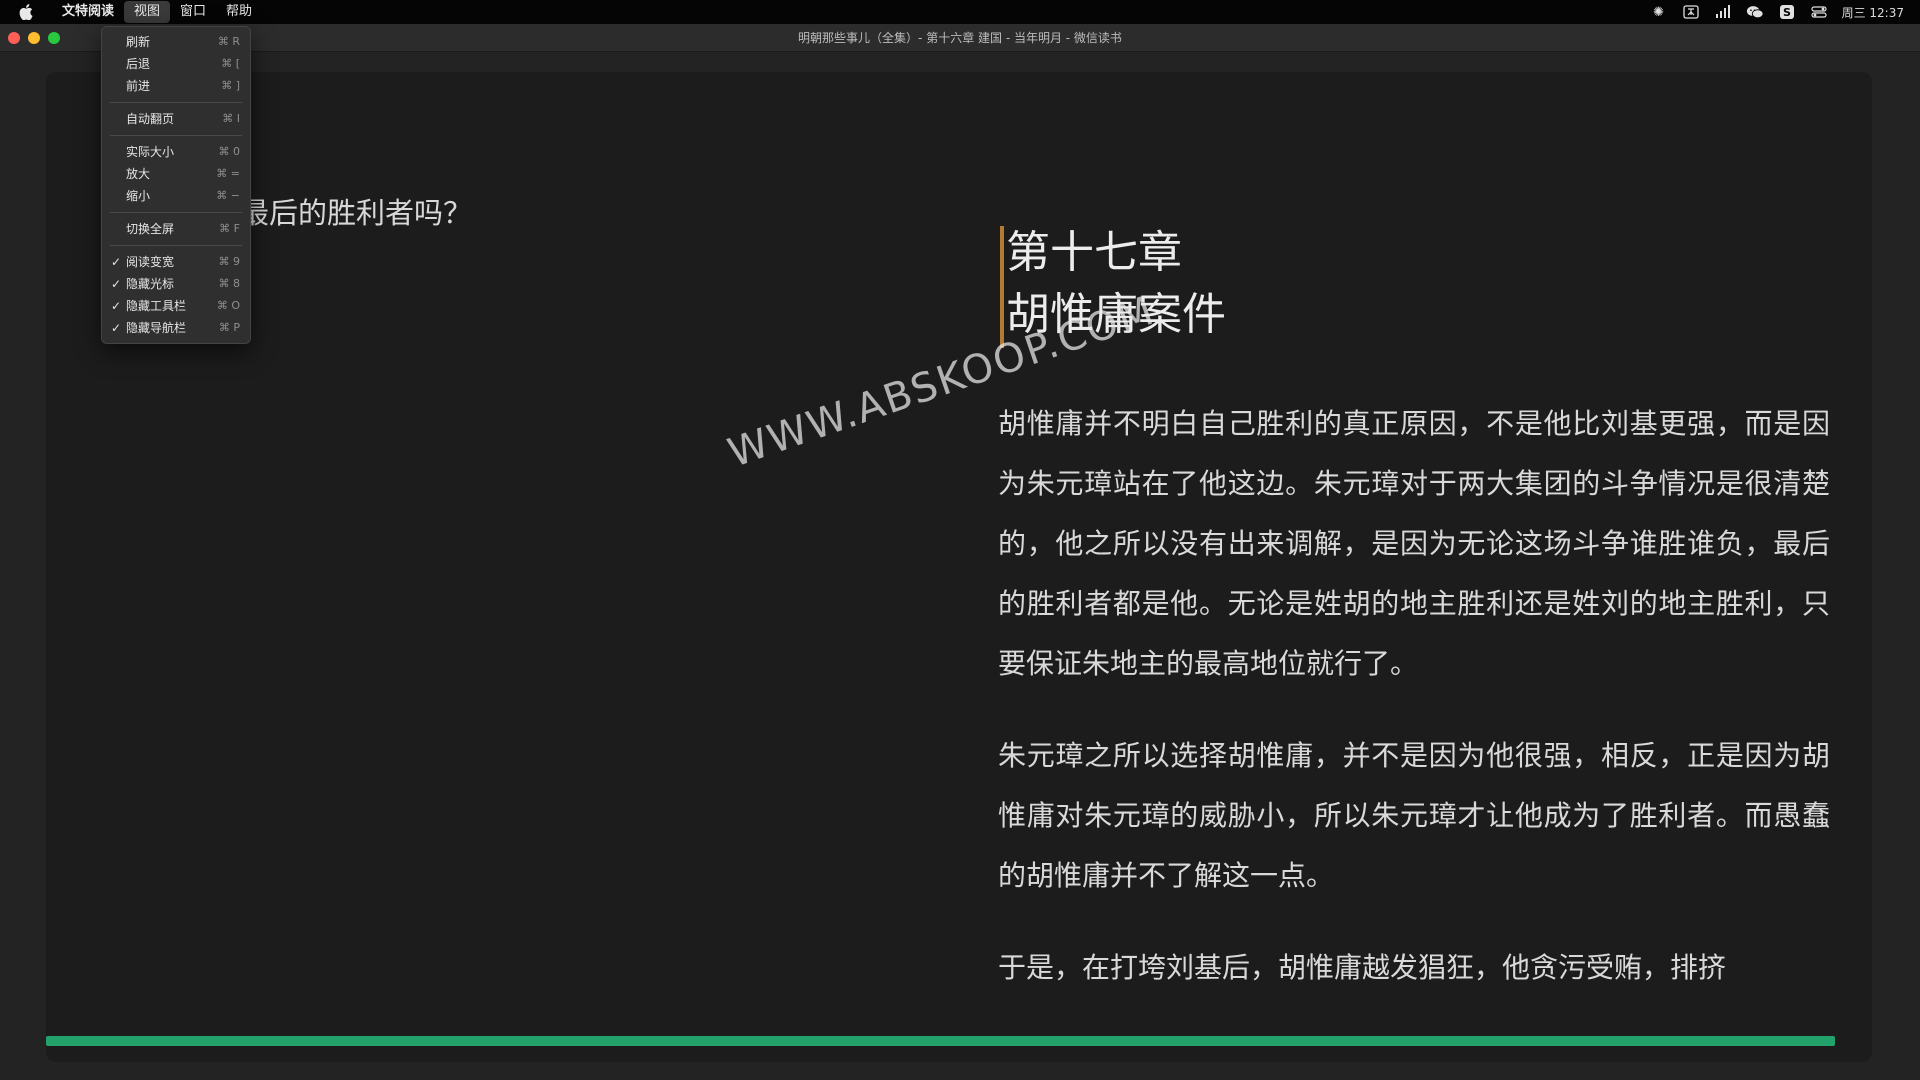  What do you see at coordinates (231, 118) in the screenshot?
I see `menu-item-shortcut: ⌘ I` at bounding box center [231, 118].